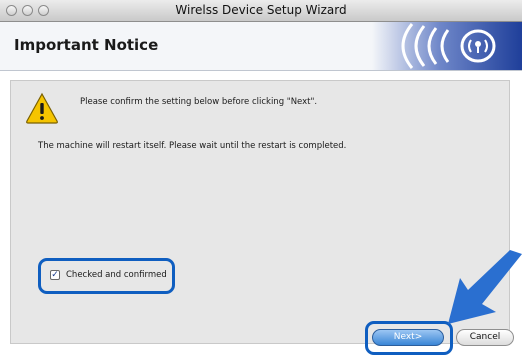 Image resolution: width=522 pixels, height=355 pixels. Describe the element at coordinates (485, 287) in the screenshot. I see `pointer-arrow-icon` at that location.